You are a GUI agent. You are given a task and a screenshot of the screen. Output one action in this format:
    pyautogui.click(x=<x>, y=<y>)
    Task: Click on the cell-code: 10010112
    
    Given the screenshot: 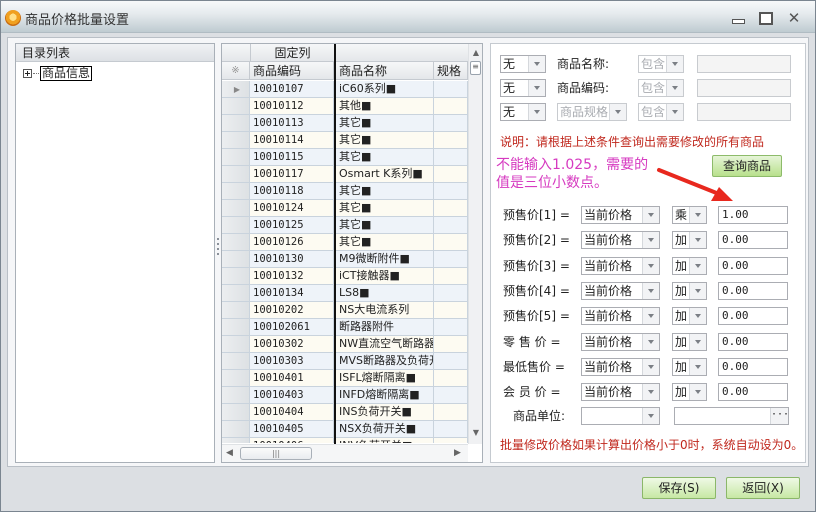 What is the action you would take?
    pyautogui.click(x=292, y=106)
    